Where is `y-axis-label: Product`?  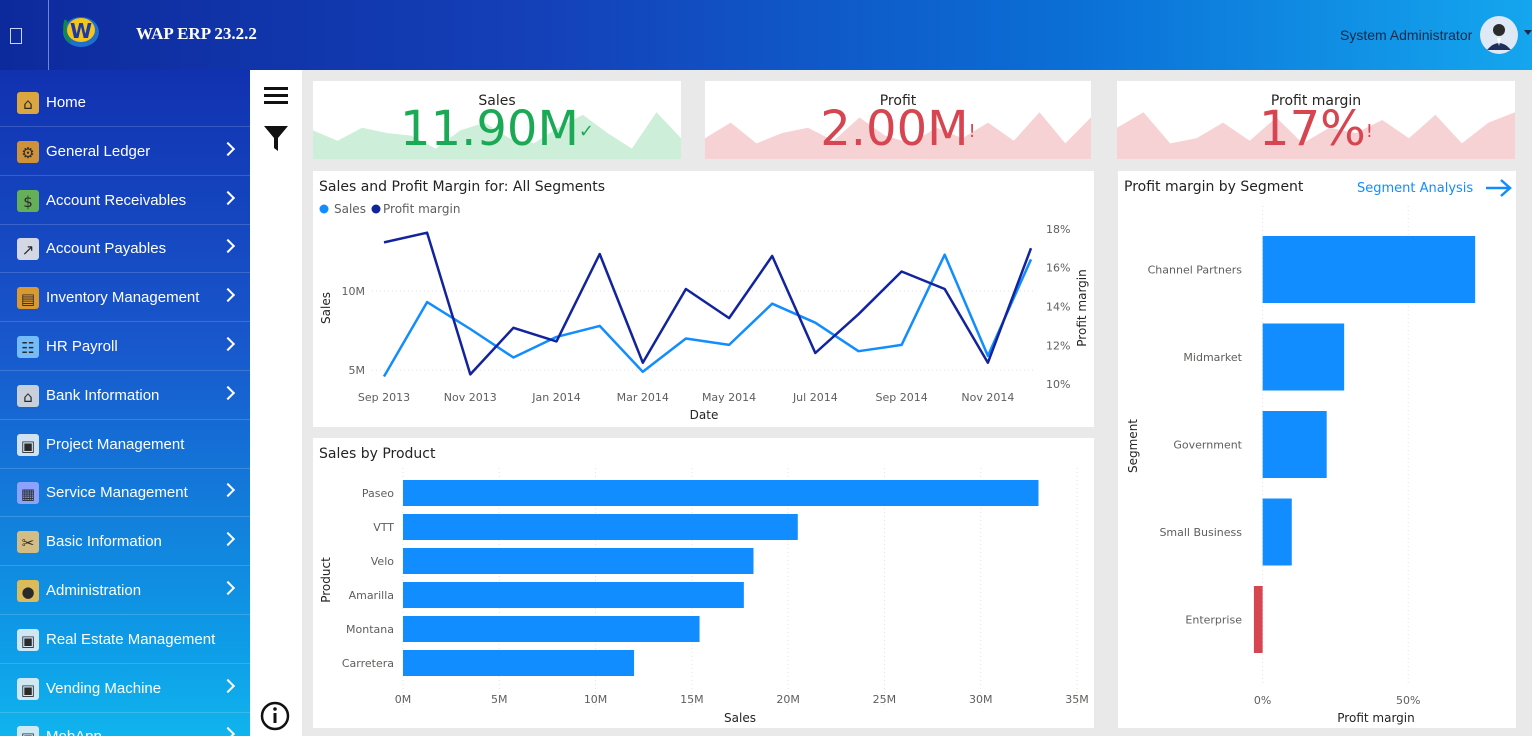 y-axis-label: Product is located at coordinates (326, 580).